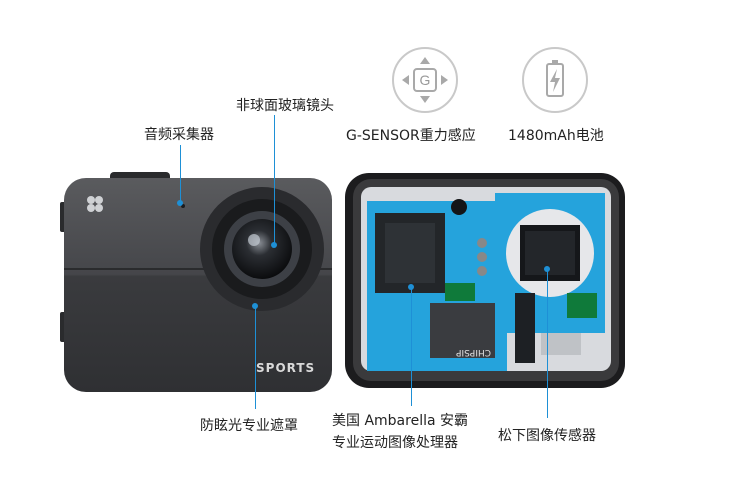  What do you see at coordinates (274, 245) in the screenshot?
I see `lens-callout-dot` at bounding box center [274, 245].